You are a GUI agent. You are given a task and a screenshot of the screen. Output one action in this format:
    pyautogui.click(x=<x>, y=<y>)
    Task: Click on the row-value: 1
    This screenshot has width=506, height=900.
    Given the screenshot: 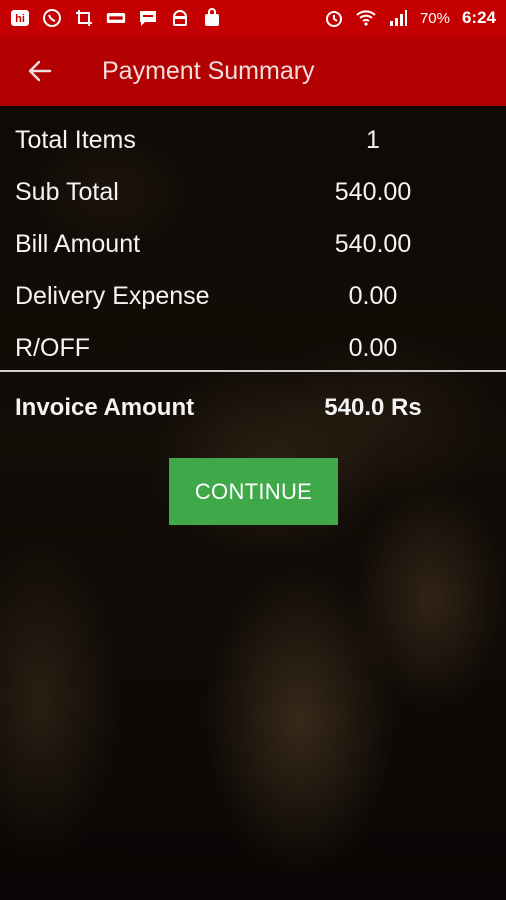 What is the action you would take?
    pyautogui.click(x=373, y=139)
    